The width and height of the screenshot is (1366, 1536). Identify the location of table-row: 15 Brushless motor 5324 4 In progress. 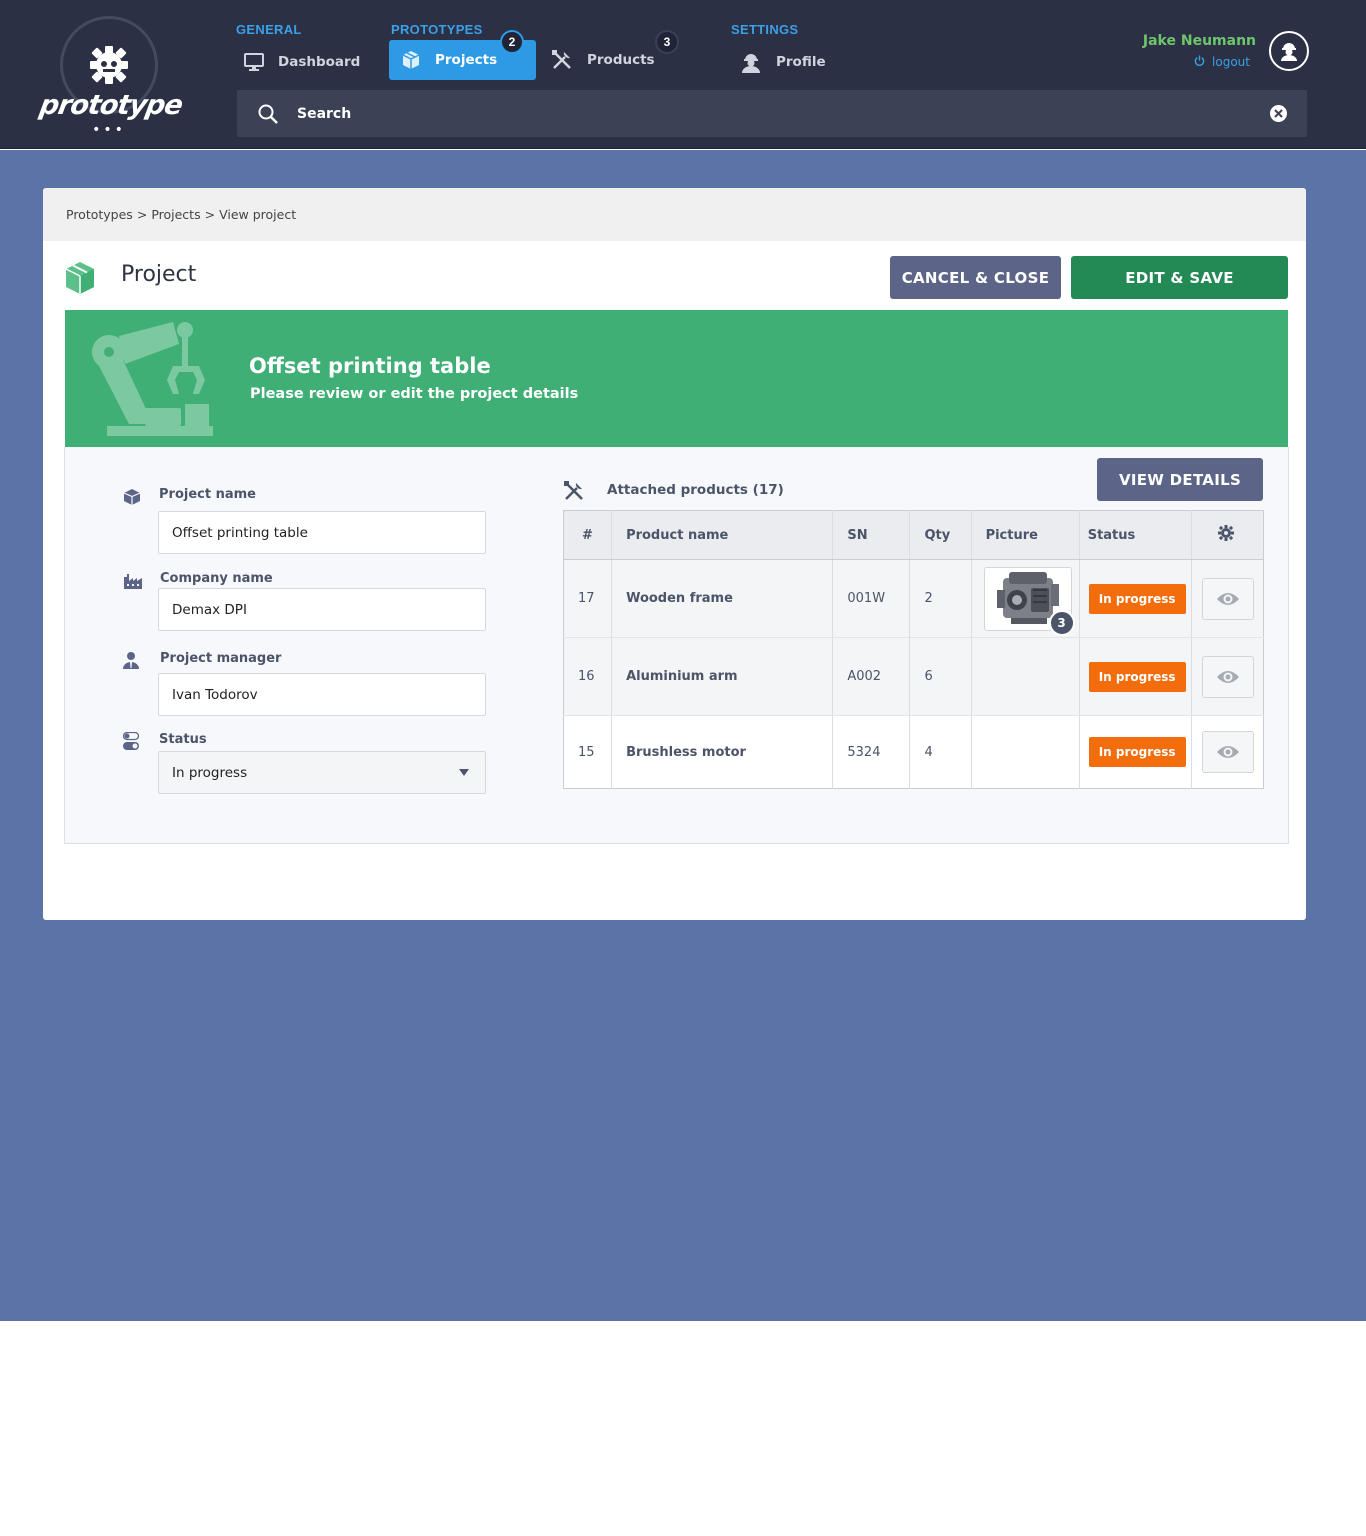
(913, 752).